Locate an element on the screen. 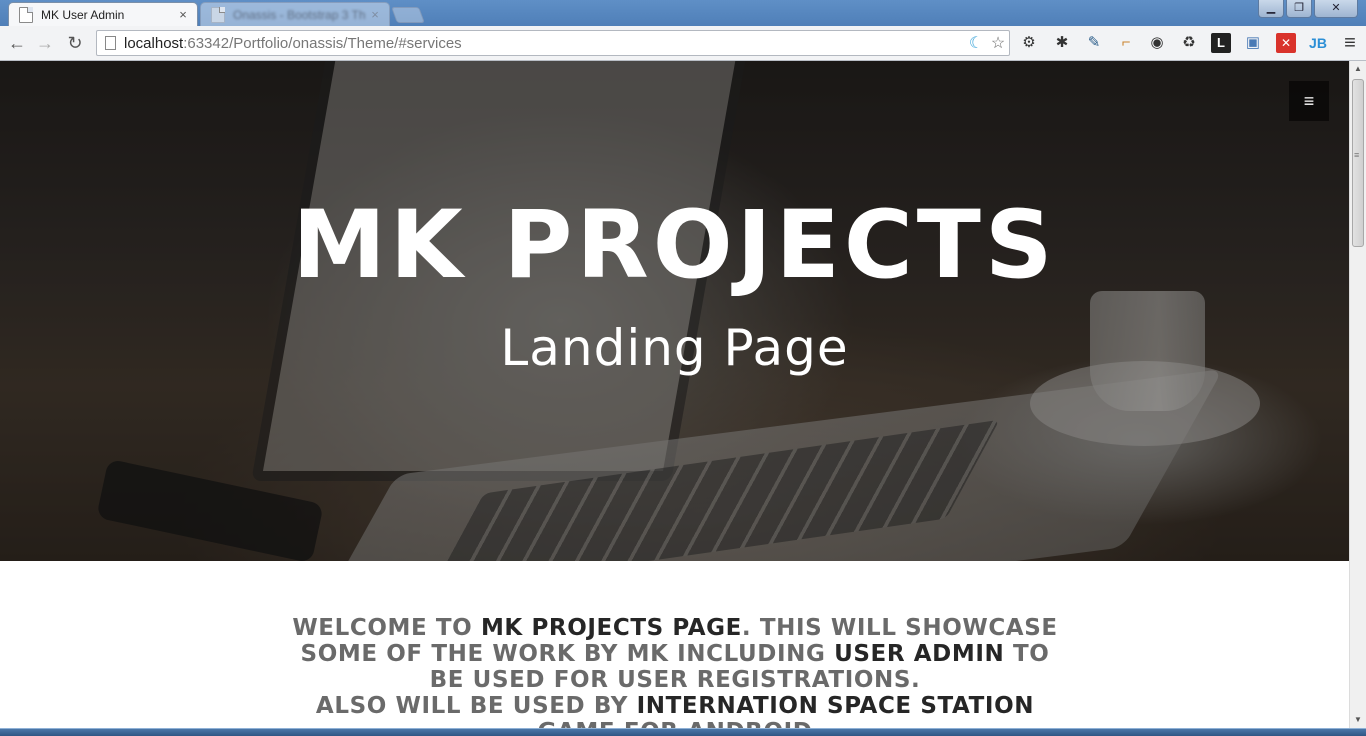 The height and width of the screenshot is (736, 1366). scroll-down-arrow-icon: ▼ is located at coordinates (1358, 720).